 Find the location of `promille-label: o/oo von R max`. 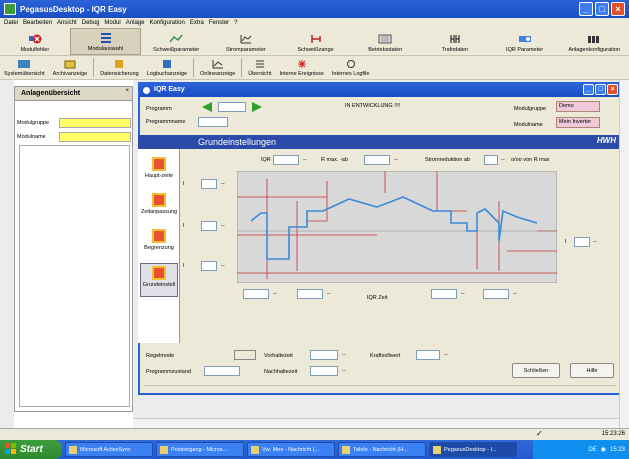

promille-label: o/oo von R max is located at coordinates (530, 160).